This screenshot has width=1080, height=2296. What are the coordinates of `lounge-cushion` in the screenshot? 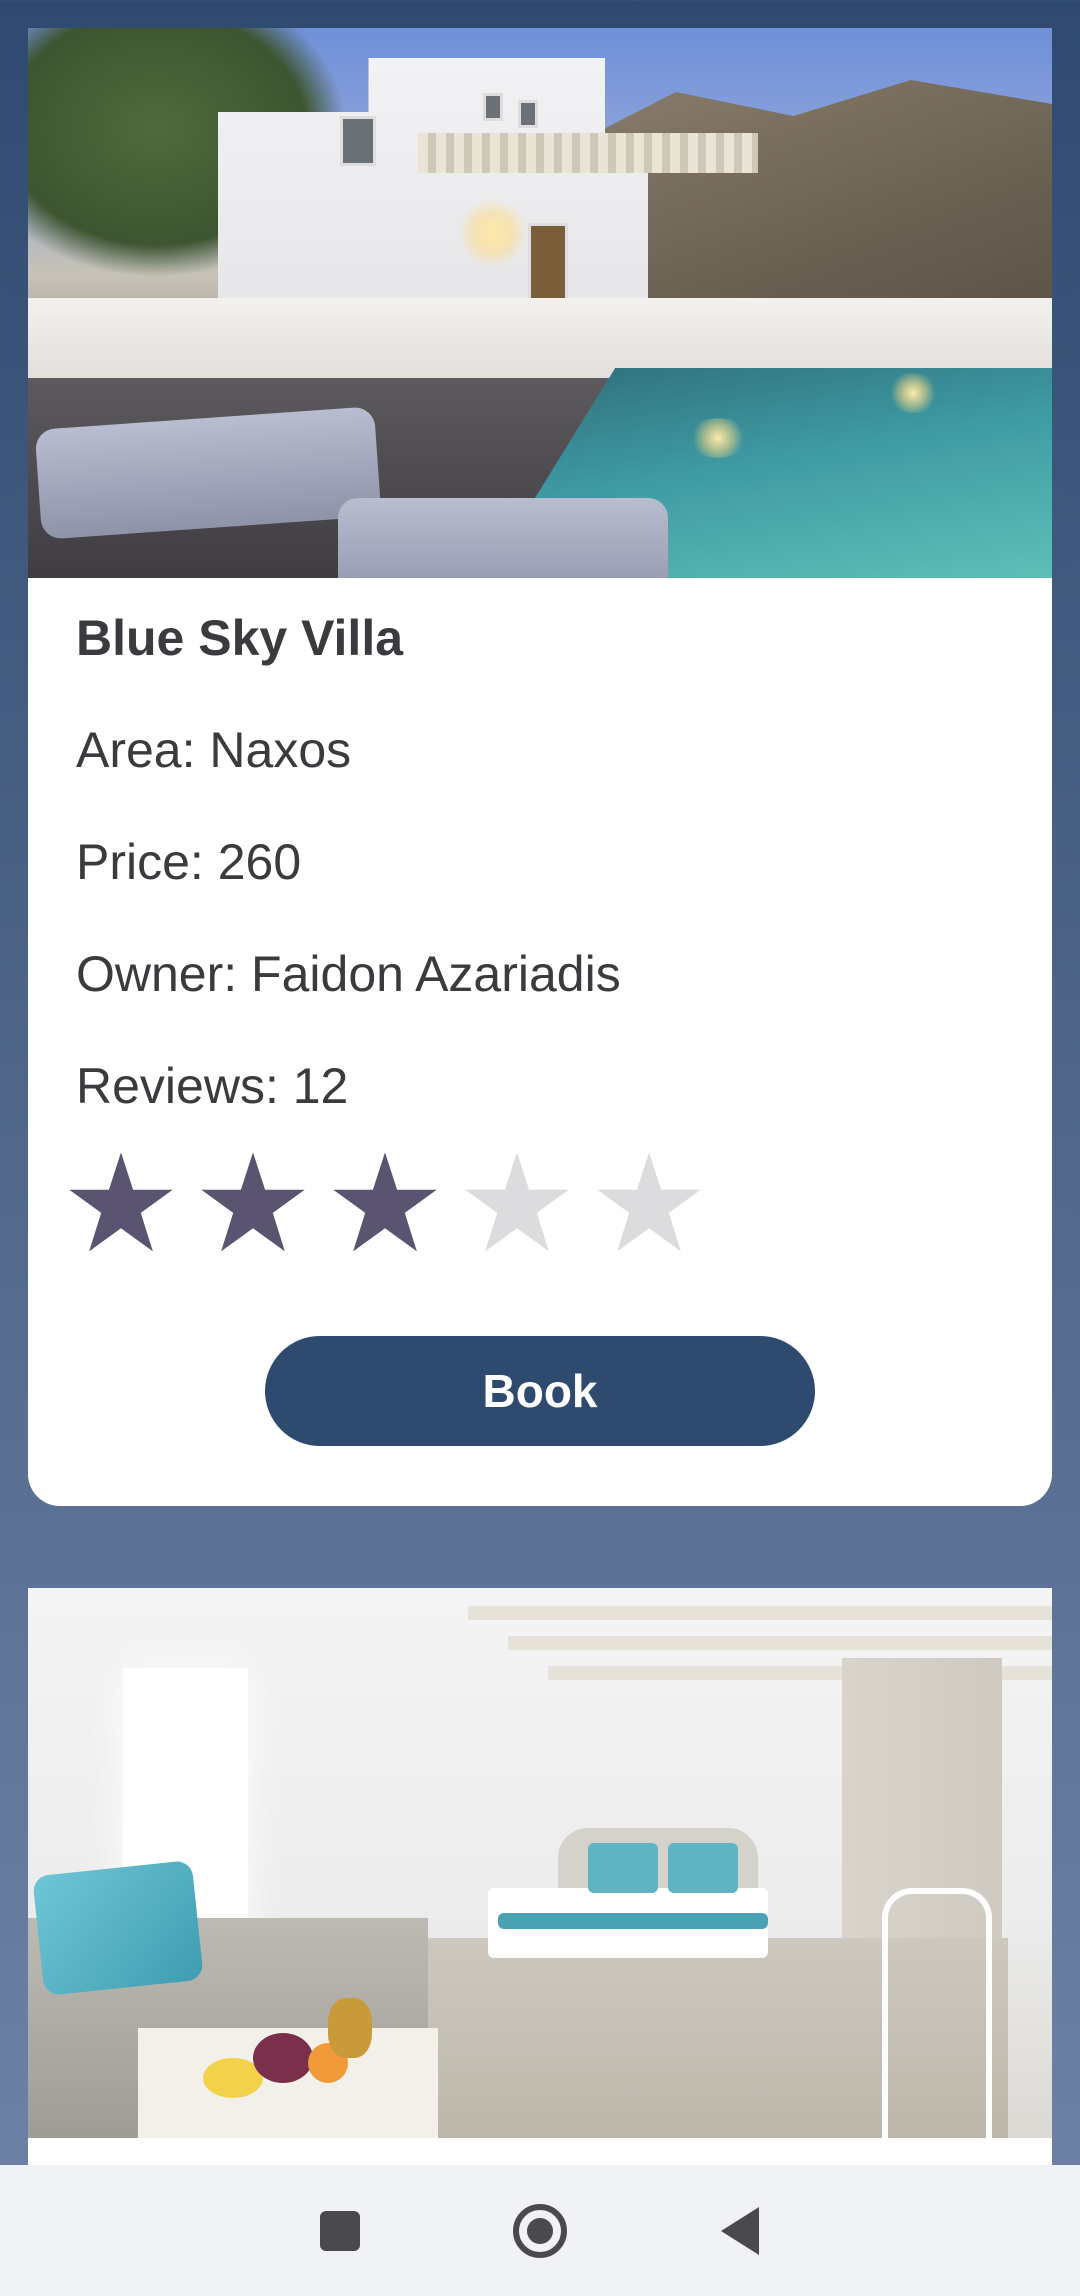 It's located at (503, 538).